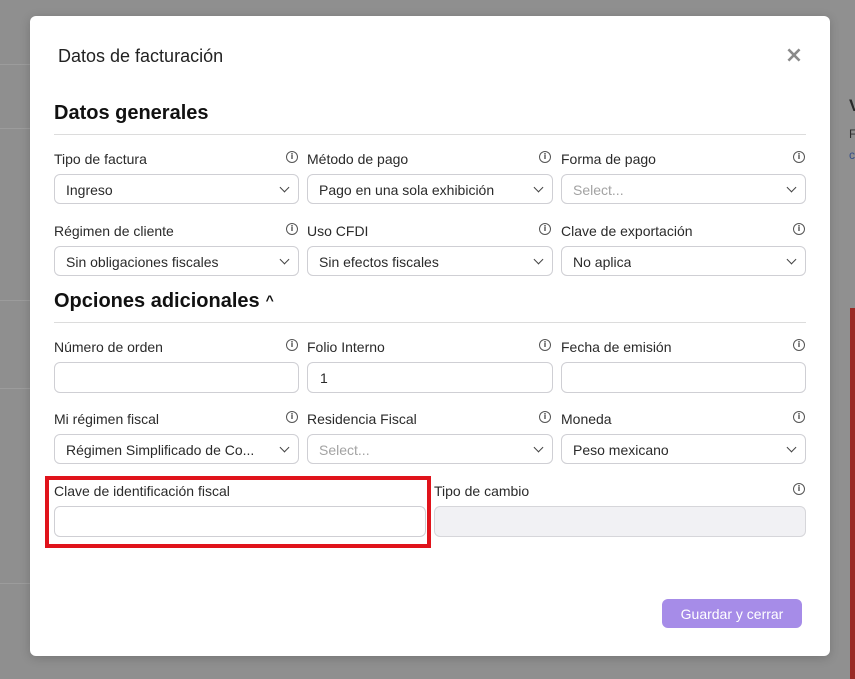  What do you see at coordinates (482, 491) in the screenshot?
I see `tipo-cambio-label: Tipo de cambio` at bounding box center [482, 491].